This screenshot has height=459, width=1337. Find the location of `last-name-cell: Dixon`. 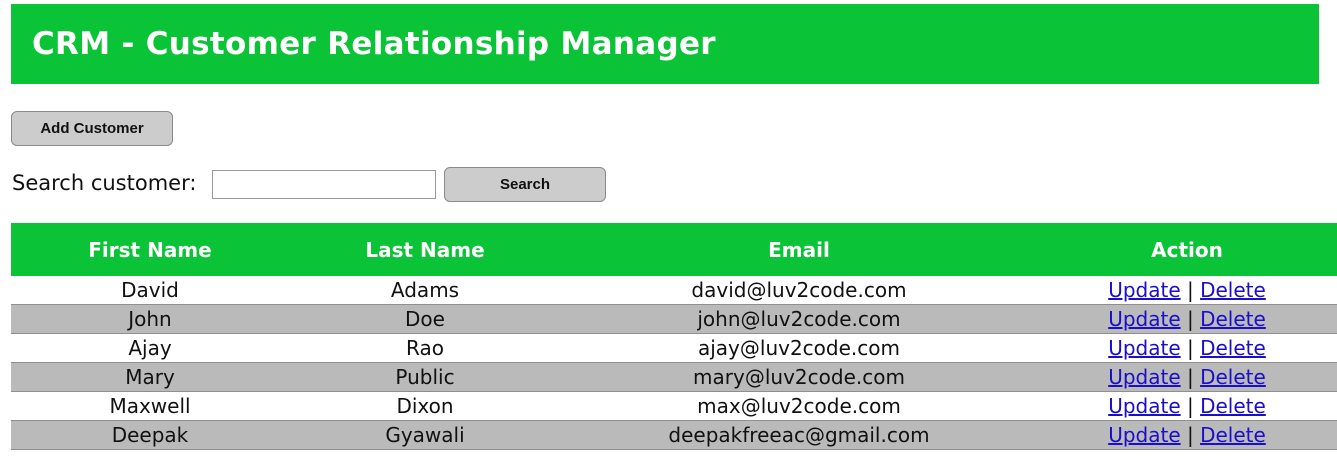

last-name-cell: Dixon is located at coordinates (425, 406).